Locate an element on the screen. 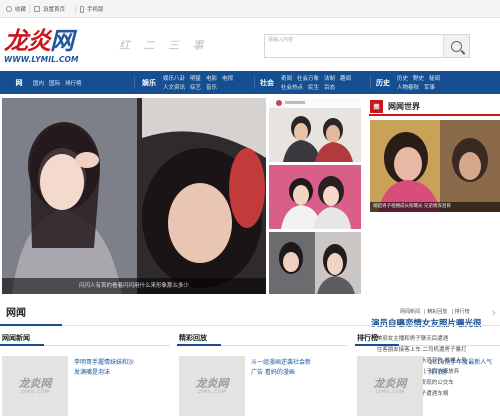  set-homepage-label: 设置首页 is located at coordinates (54, 10).